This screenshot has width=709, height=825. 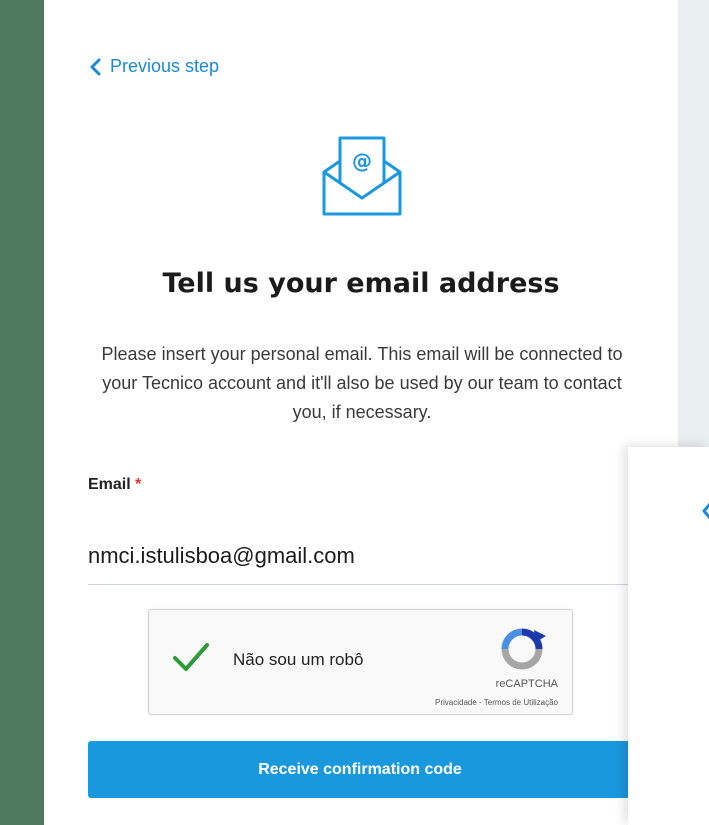 What do you see at coordinates (138, 484) in the screenshot?
I see `required-mark: *` at bounding box center [138, 484].